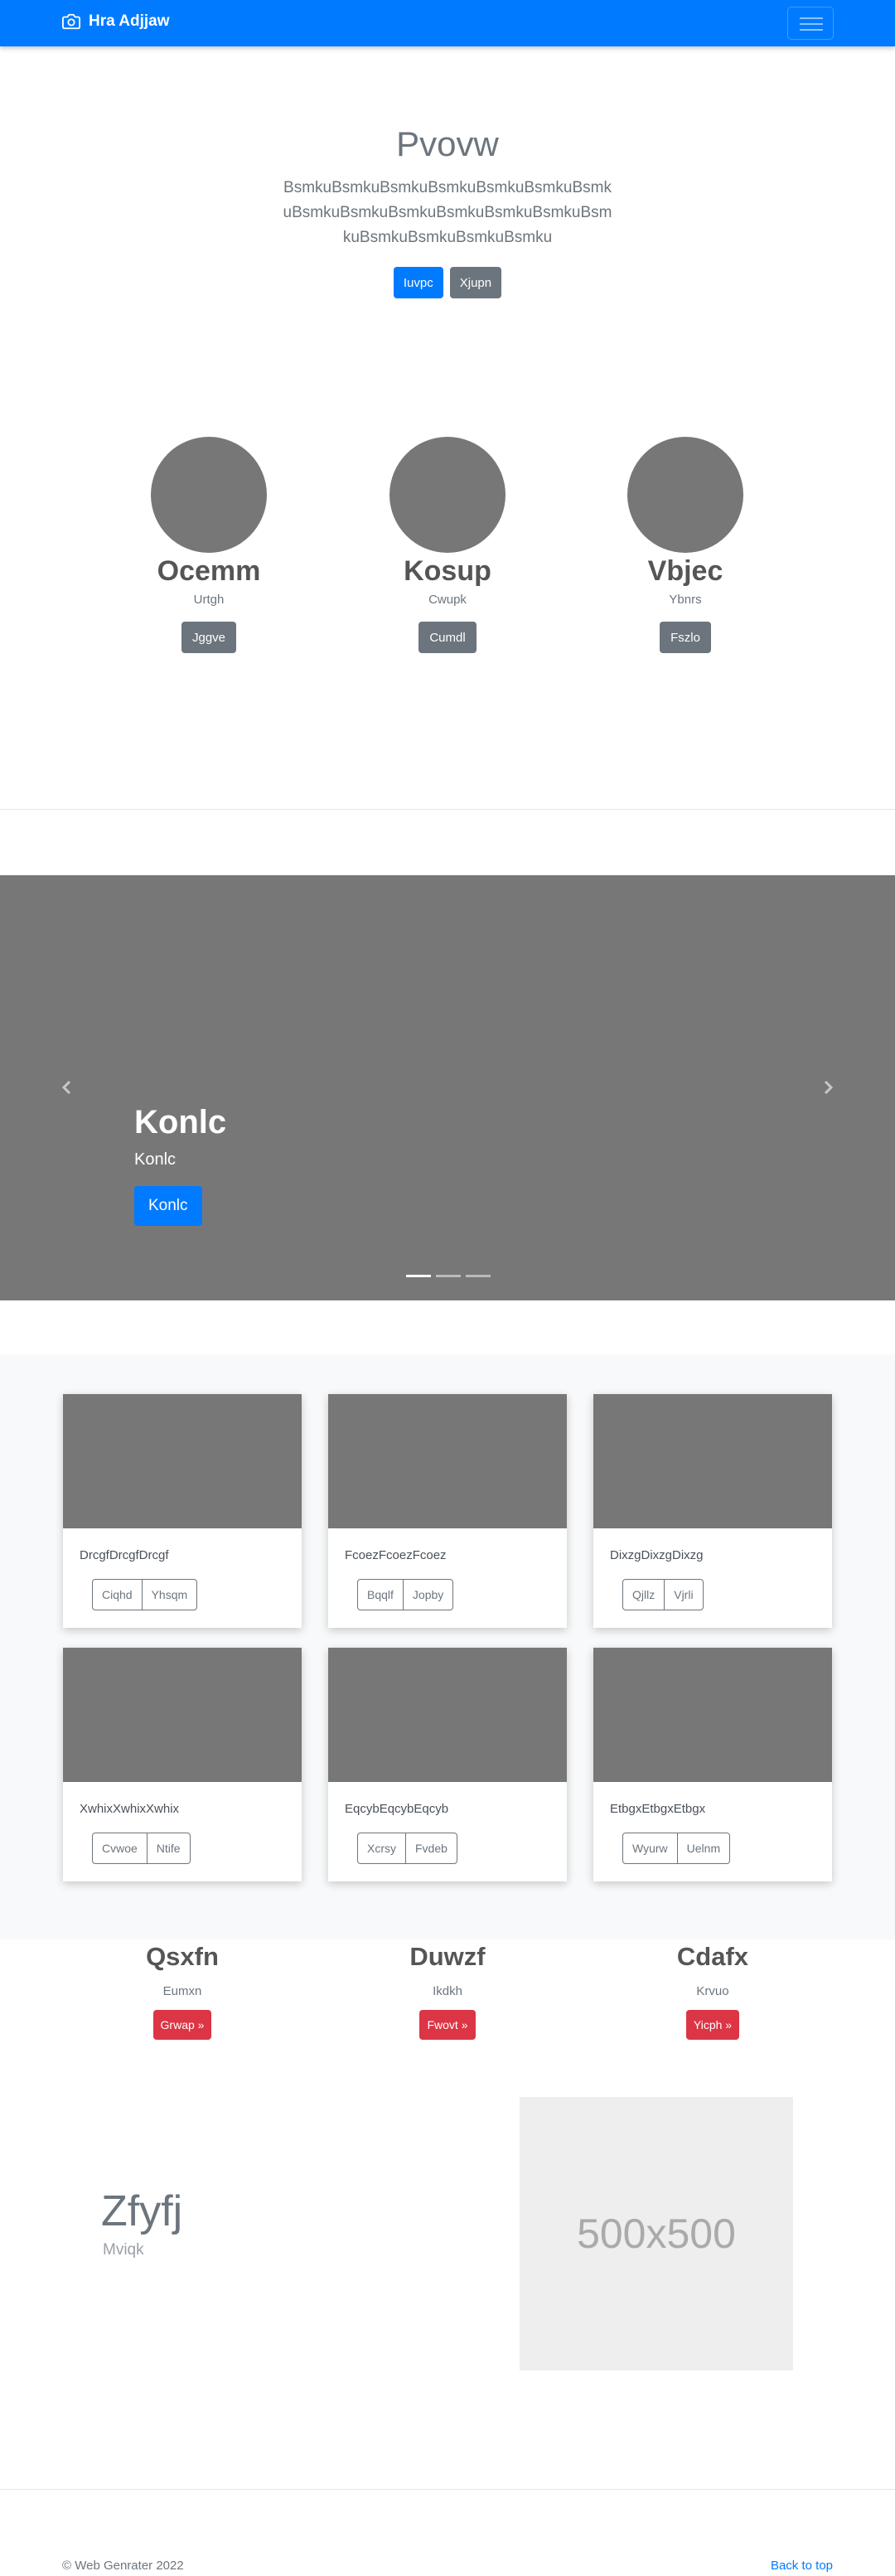 This screenshot has width=895, height=2576. Describe the element at coordinates (685, 571) in the screenshot. I see `circle-title: Vbjec` at that location.